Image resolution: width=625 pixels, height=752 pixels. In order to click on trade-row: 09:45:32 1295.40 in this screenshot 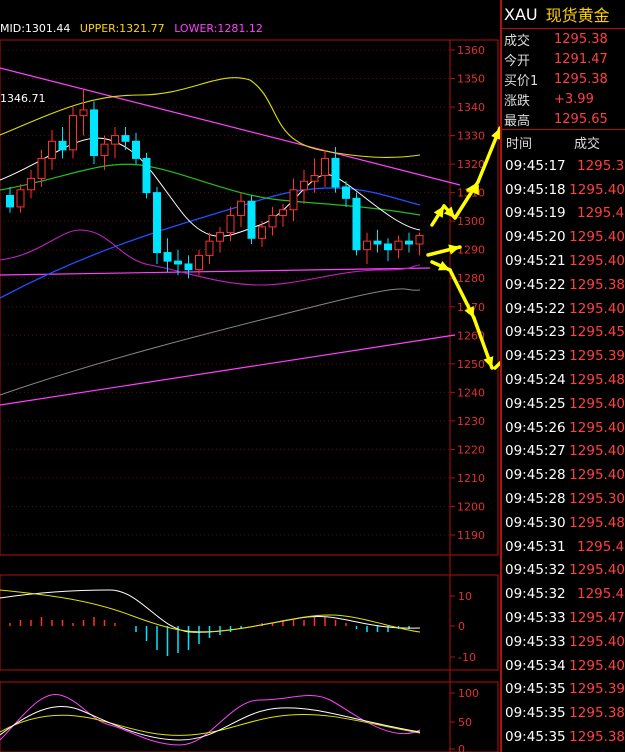, I will do `click(563, 571)`.